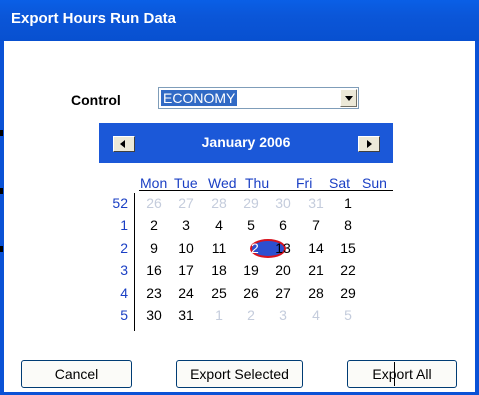 The height and width of the screenshot is (395, 479). Describe the element at coordinates (222, 183) in the screenshot. I see `weekday-label: Wed` at that location.